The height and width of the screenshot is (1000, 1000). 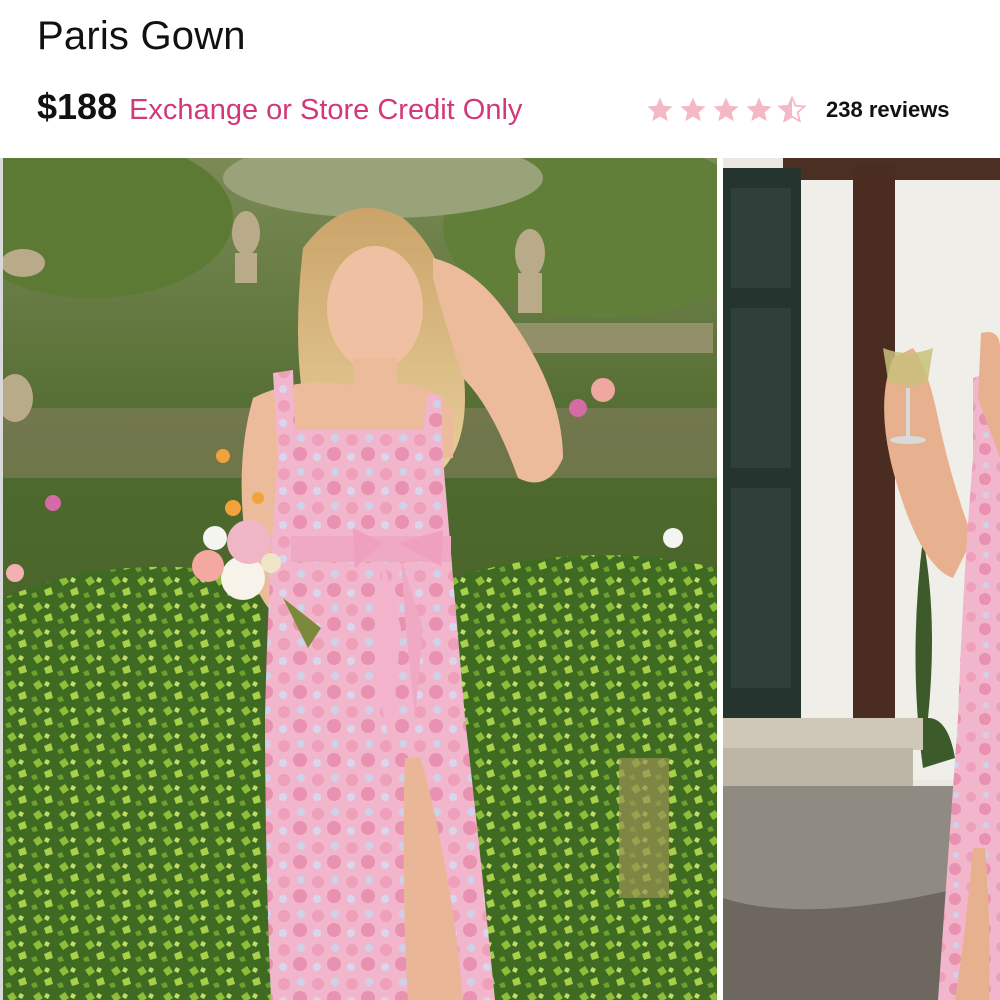 What do you see at coordinates (141, 36) in the screenshot?
I see `product-title: Paris Gown` at bounding box center [141, 36].